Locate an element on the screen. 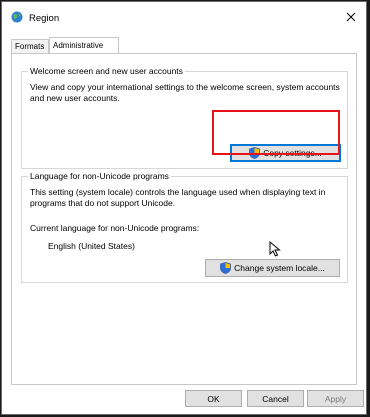 This screenshot has height=417, width=370. close-icon is located at coordinates (351, 17).